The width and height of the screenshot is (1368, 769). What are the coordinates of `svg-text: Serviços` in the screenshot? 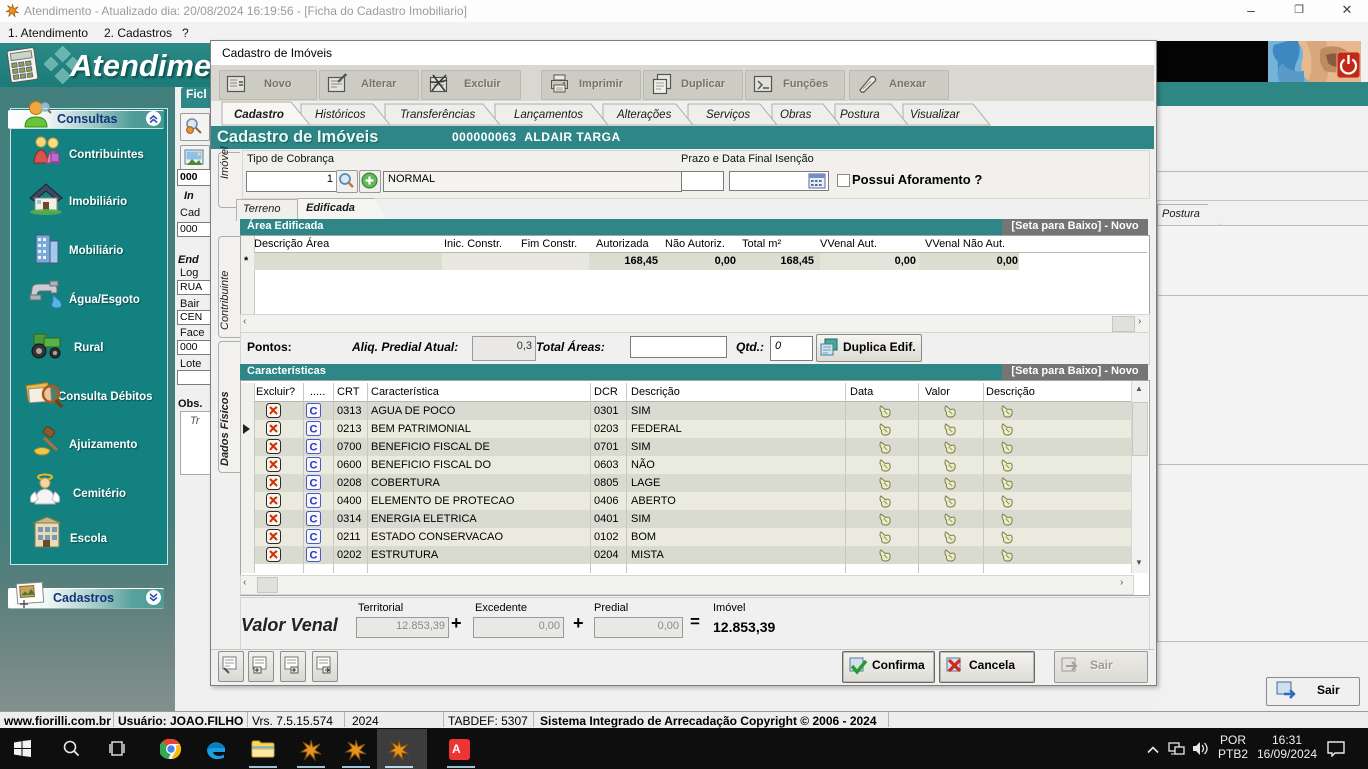 It's located at (728, 115).